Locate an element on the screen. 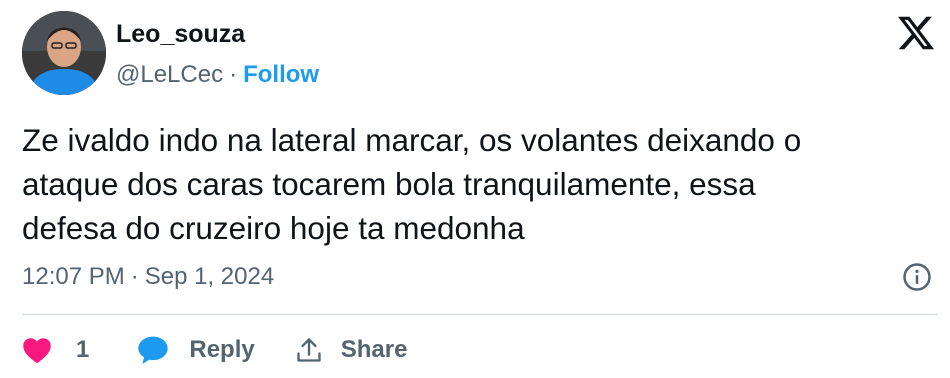 This screenshot has width=950, height=378. x-logo-icon is located at coordinates (916, 33).